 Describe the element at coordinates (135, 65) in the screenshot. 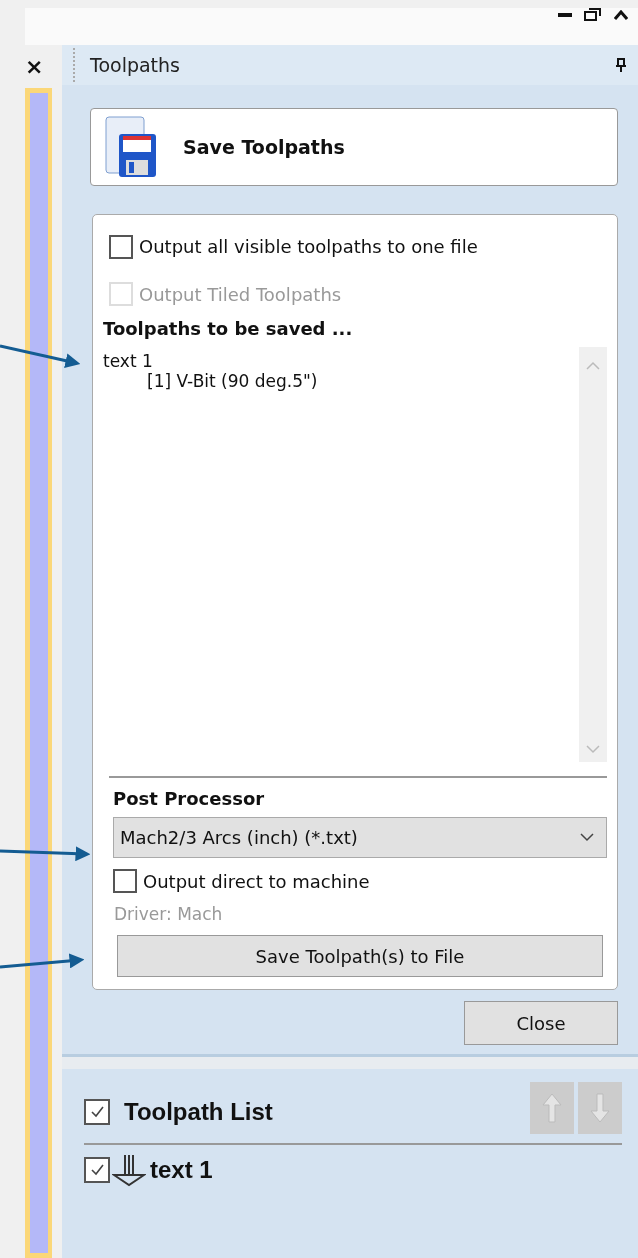

I see `panel-title: Toolpaths` at that location.